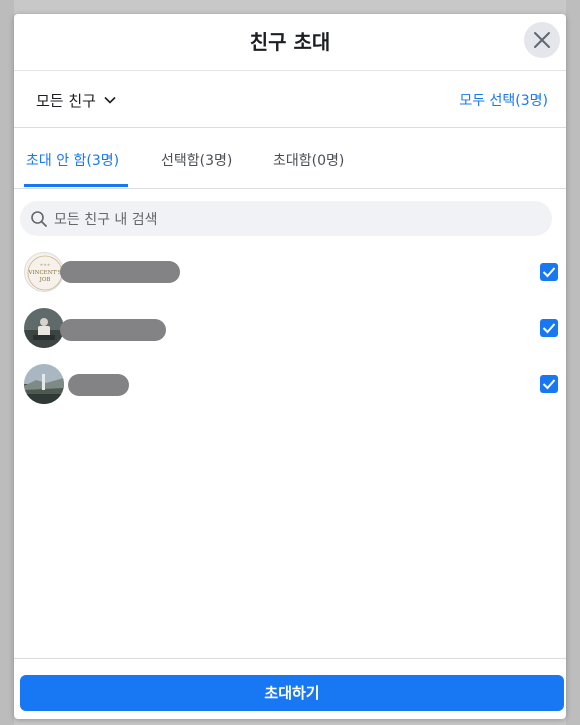 The width and height of the screenshot is (580, 725). Describe the element at coordinates (308, 160) in the screenshot. I see `tab-invited: 초대함(0명)` at that location.